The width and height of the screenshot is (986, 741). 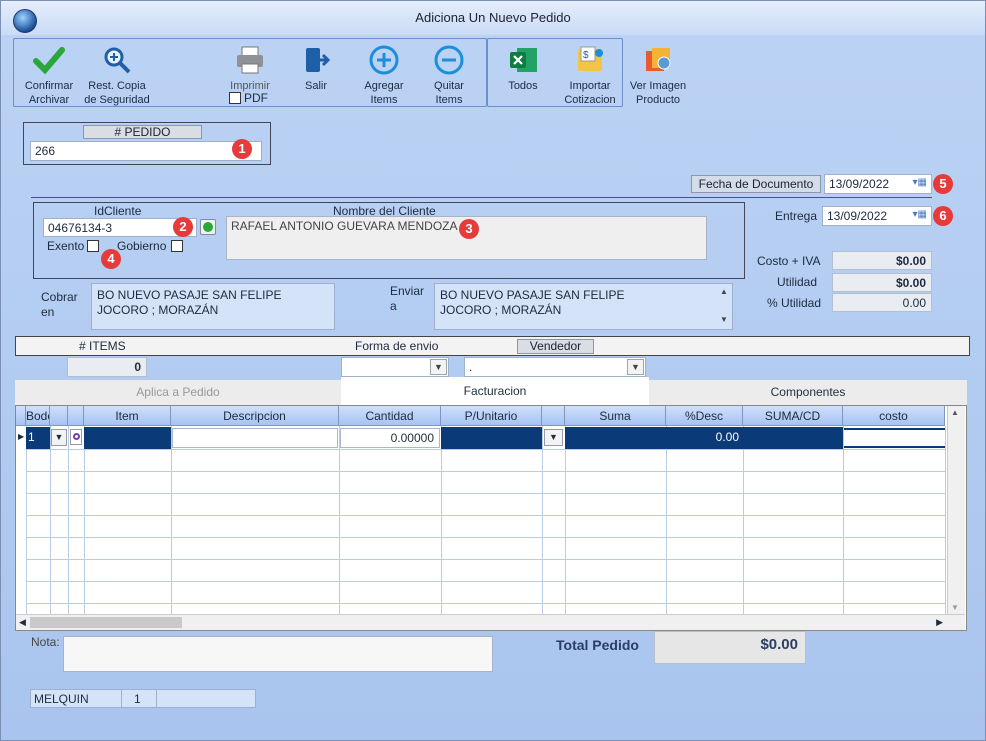 I want to click on pdf-label: PDF, so click(x=256, y=98).